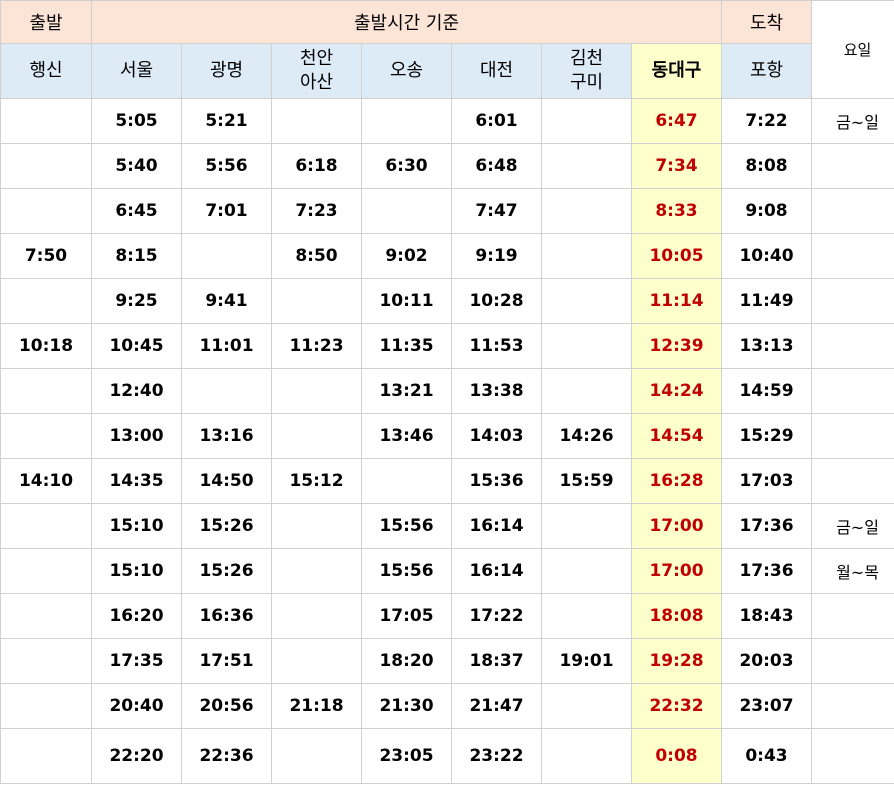 This screenshot has width=894, height=787. Describe the element at coordinates (136, 706) in the screenshot. I see `seoul-cell: 20:40` at that location.